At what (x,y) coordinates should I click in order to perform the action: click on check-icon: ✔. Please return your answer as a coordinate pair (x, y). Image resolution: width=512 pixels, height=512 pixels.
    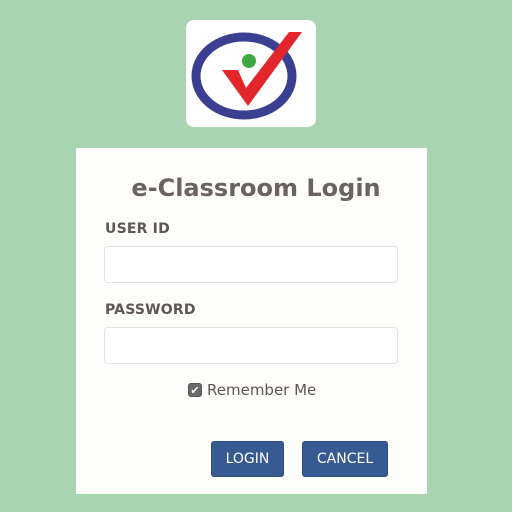
    Looking at the image, I should click on (195, 390).